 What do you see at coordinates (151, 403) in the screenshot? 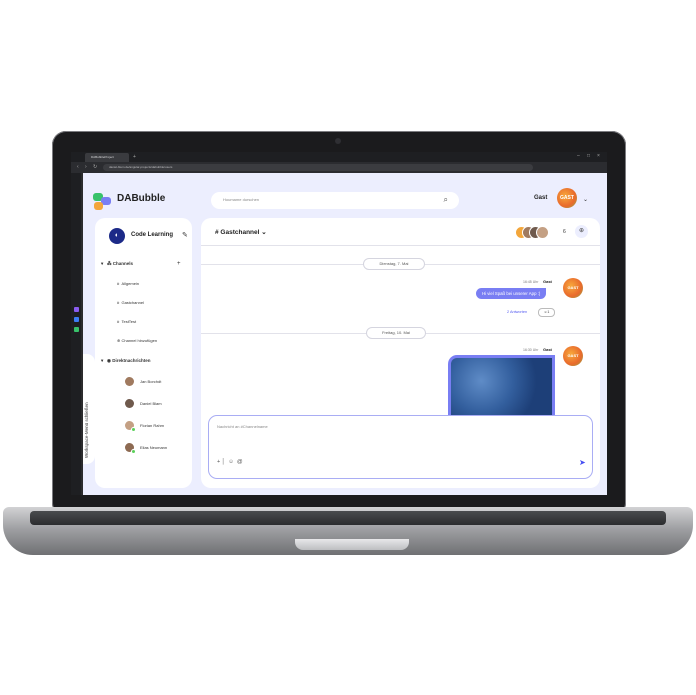
I see `dm-user-name: Daniel Blam` at bounding box center [151, 403].